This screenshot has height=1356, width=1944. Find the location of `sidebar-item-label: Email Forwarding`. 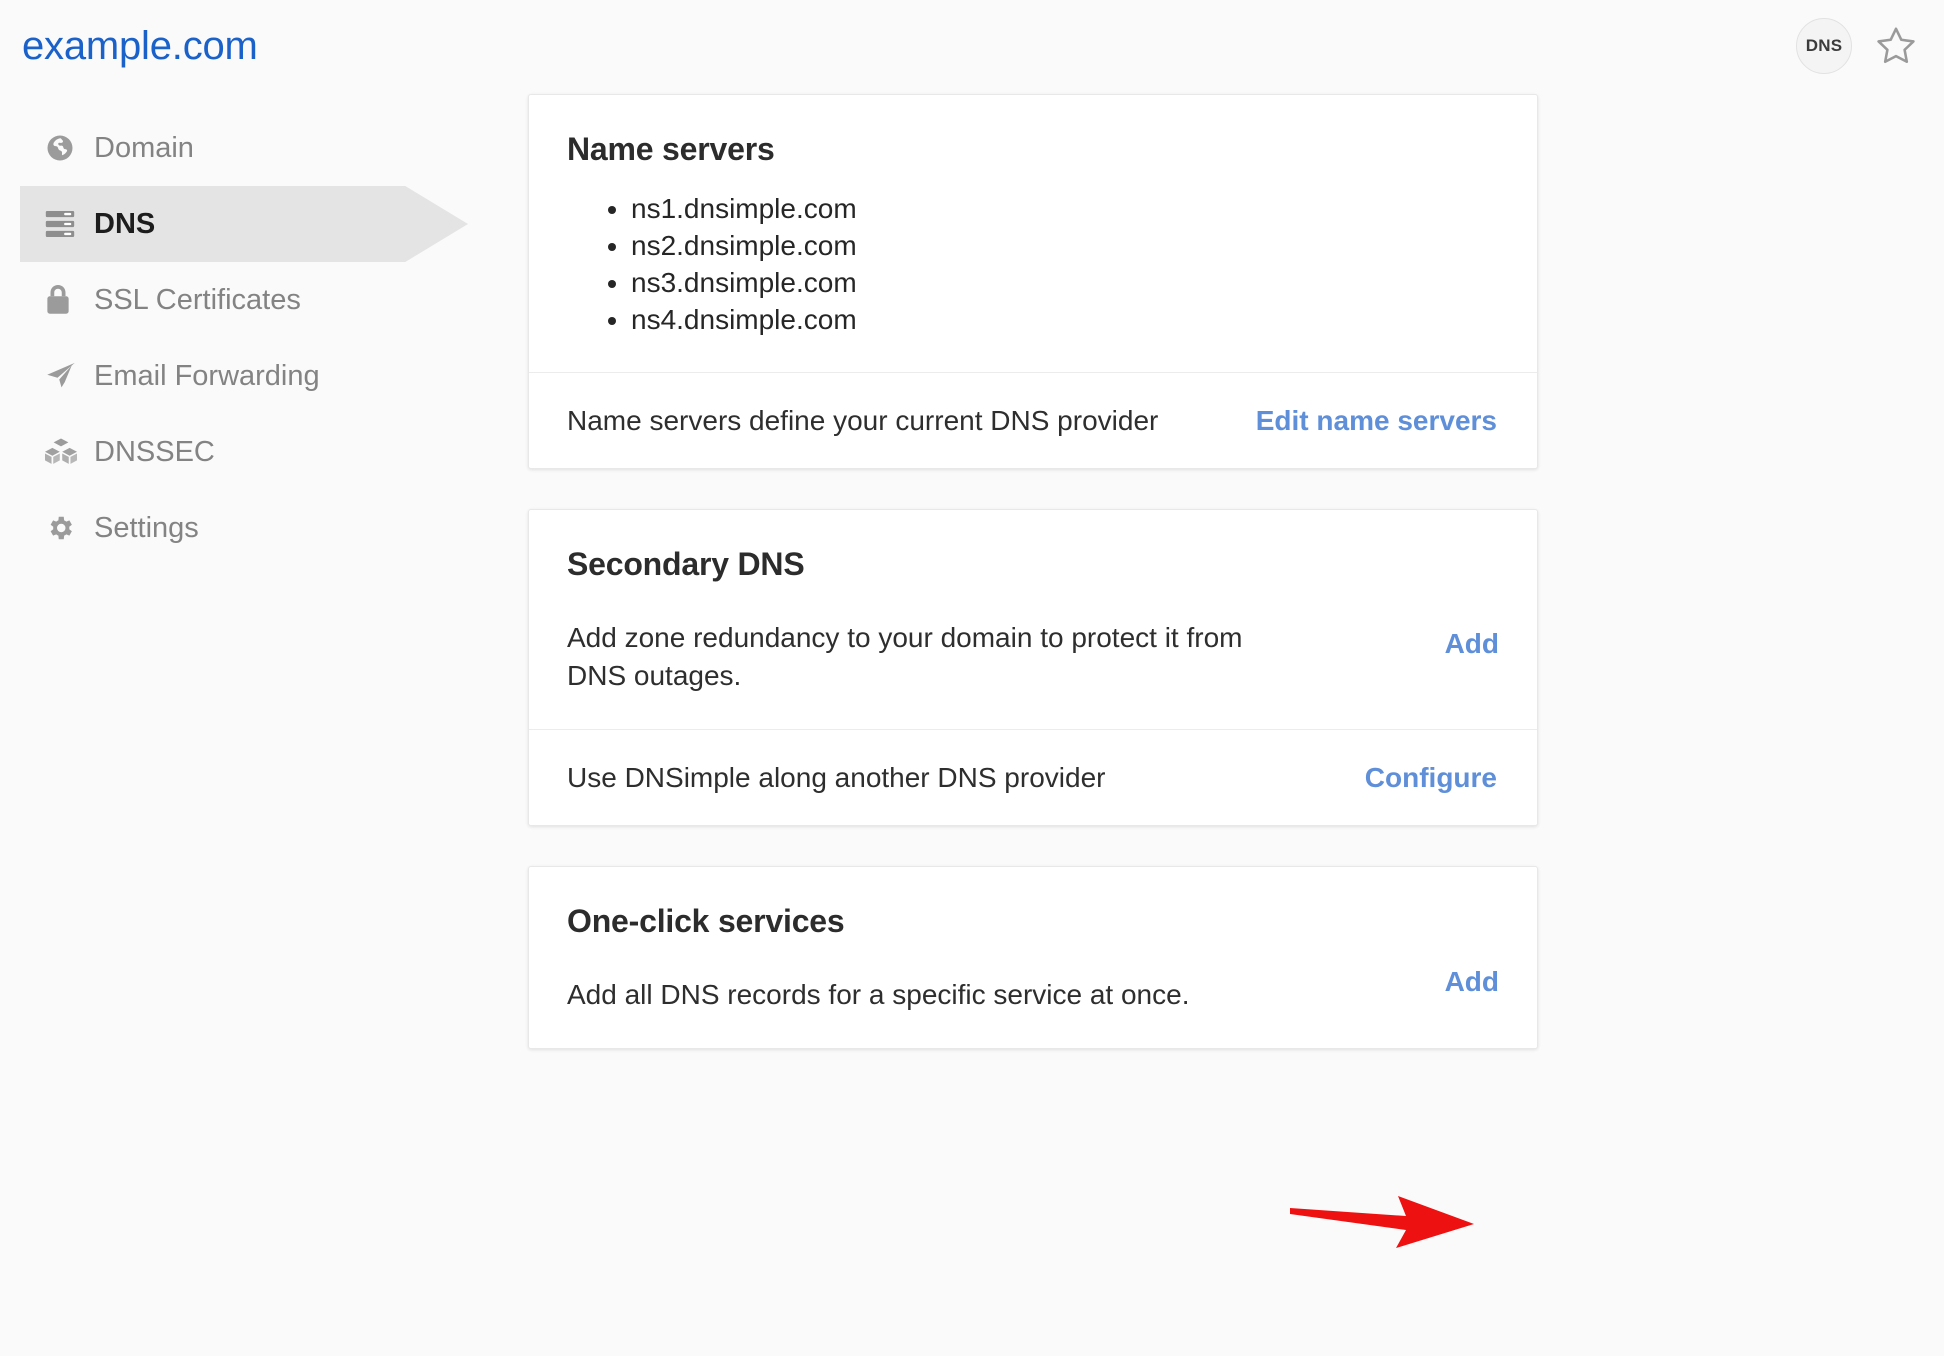

sidebar-item-label: Email Forwarding is located at coordinates (207, 376).